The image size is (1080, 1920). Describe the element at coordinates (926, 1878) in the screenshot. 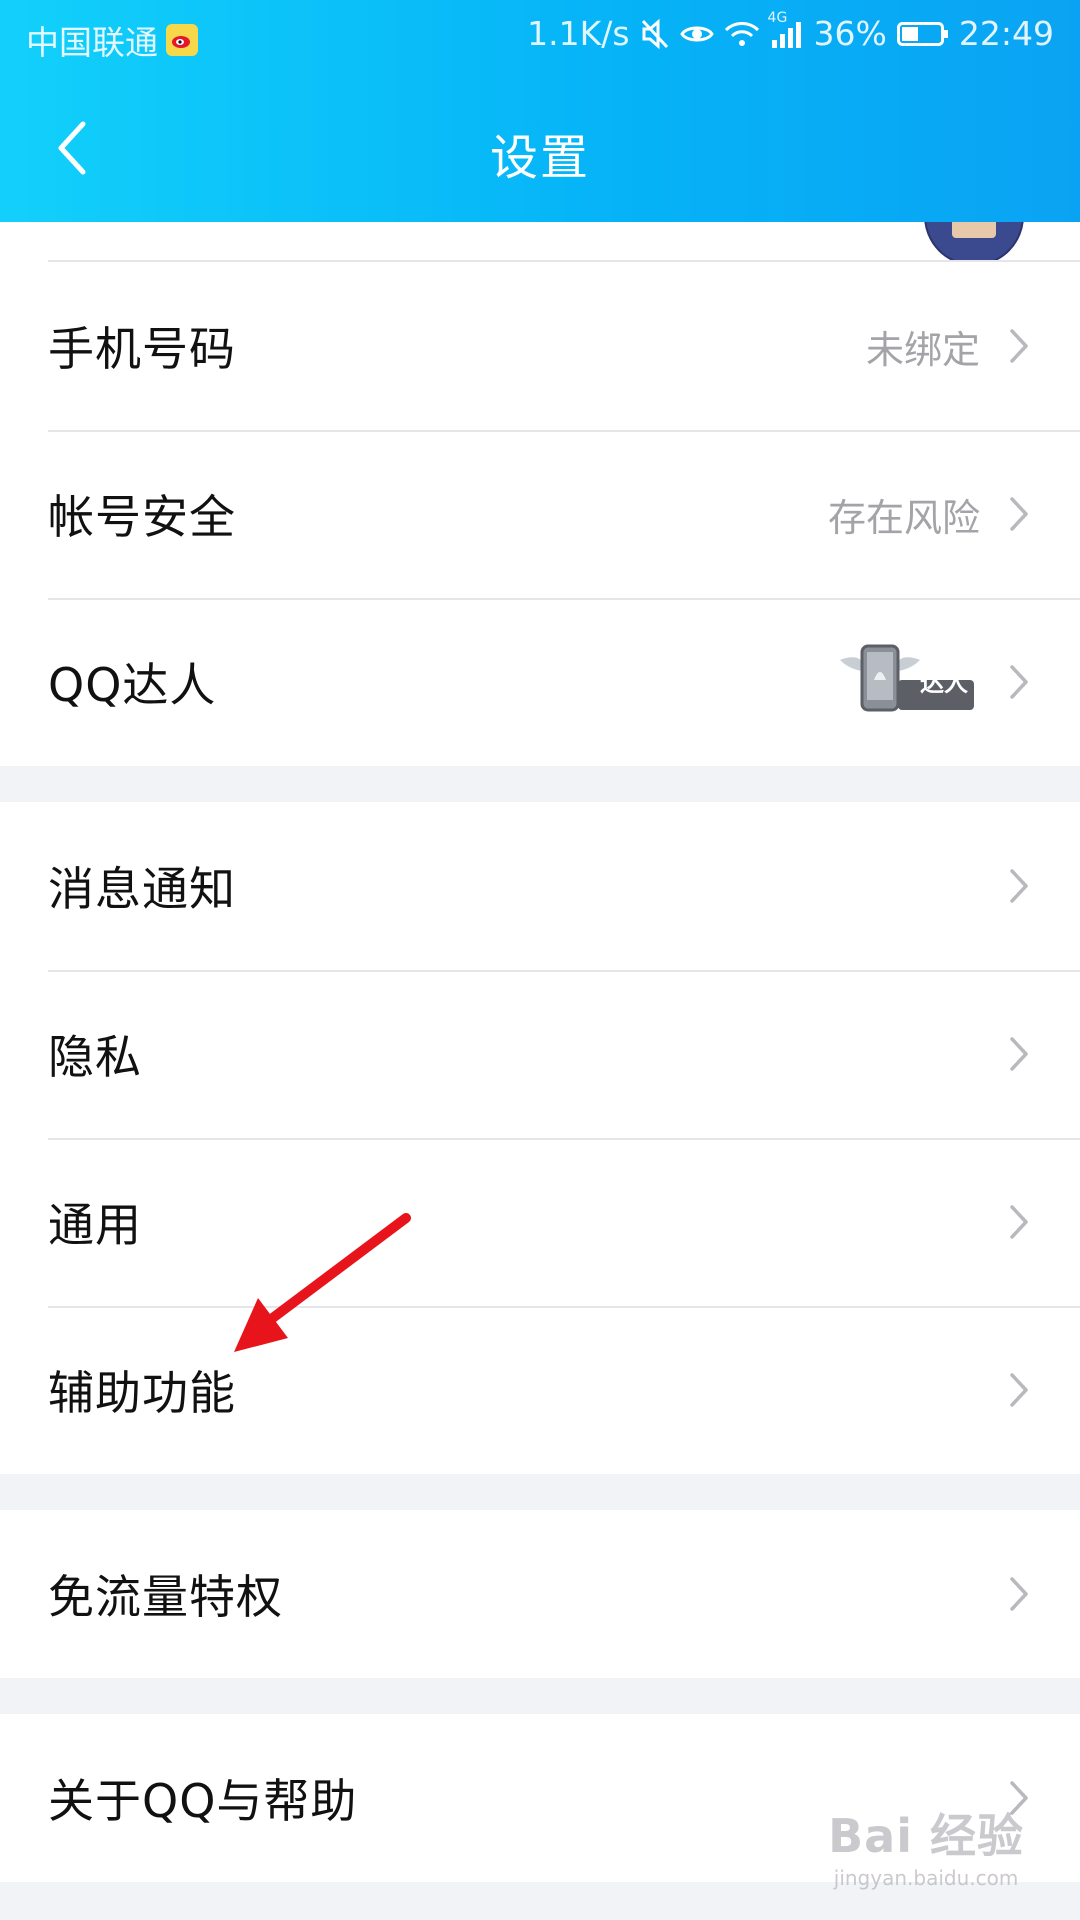

I see `watermark-url: jingyan.baidu.com` at that location.